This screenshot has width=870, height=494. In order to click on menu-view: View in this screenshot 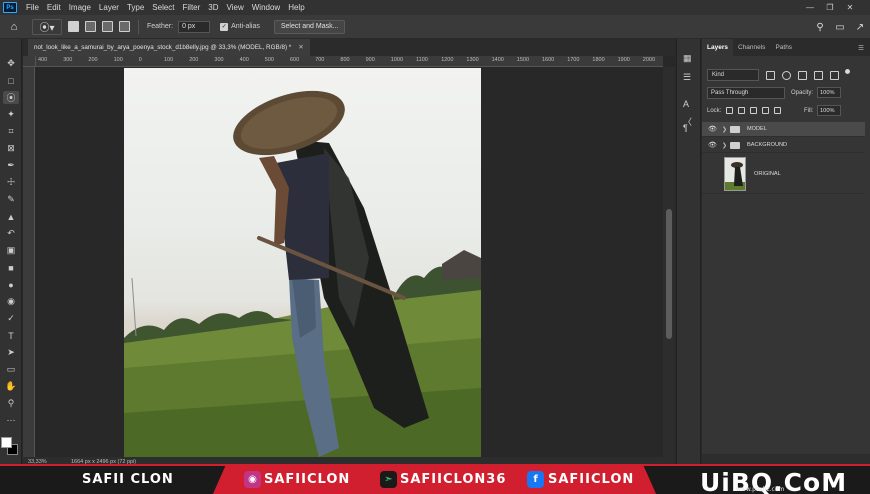, I will do `click(235, 7)`.